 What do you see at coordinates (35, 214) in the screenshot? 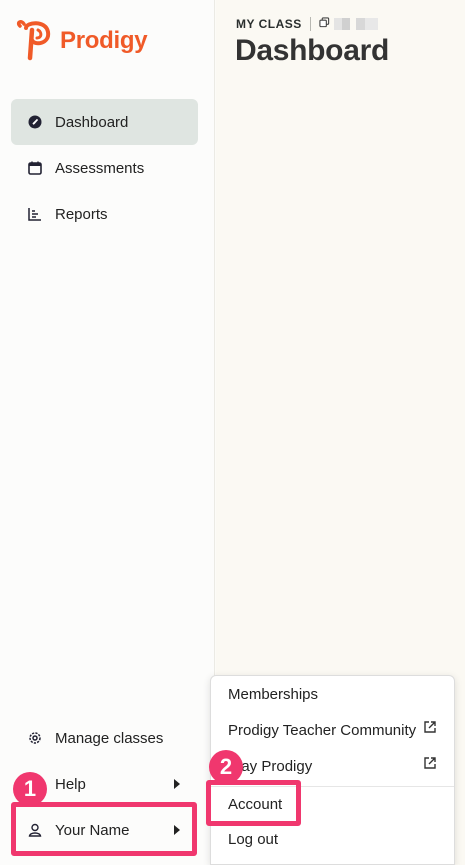
I see `bar-chart-icon` at bounding box center [35, 214].